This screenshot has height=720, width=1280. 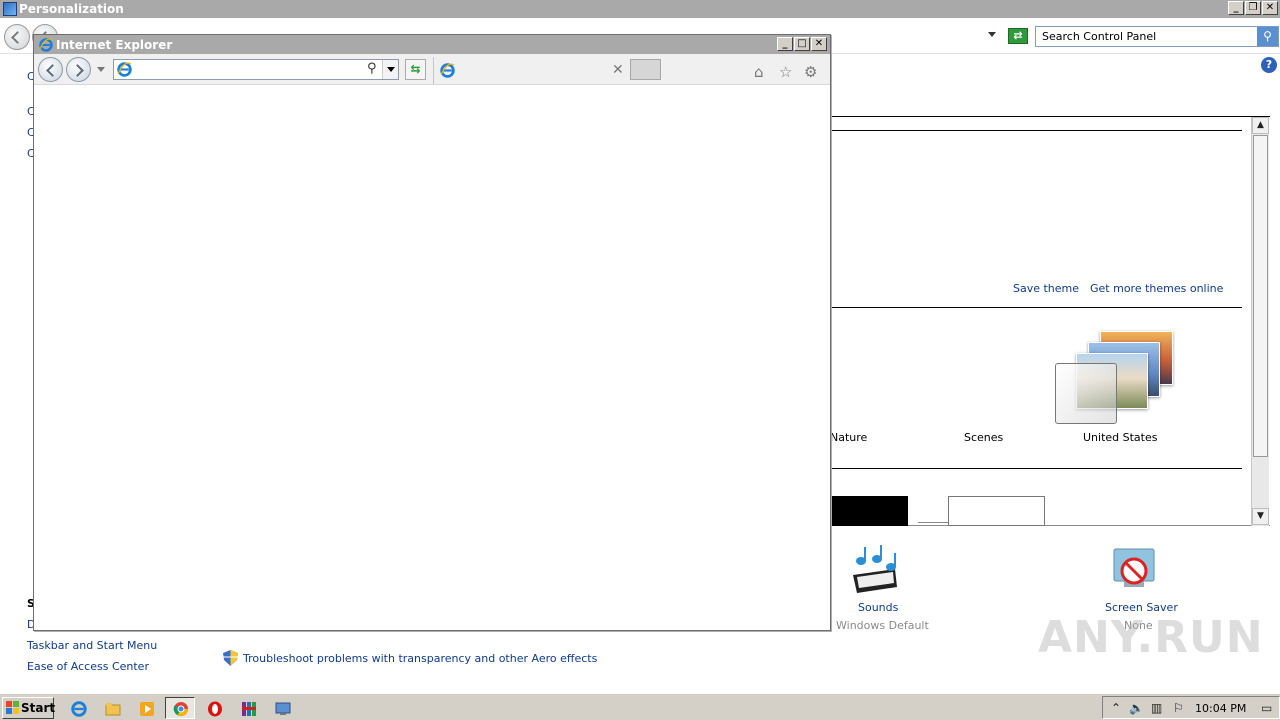 I want to click on minimize-button: _, so click(x=1236, y=8).